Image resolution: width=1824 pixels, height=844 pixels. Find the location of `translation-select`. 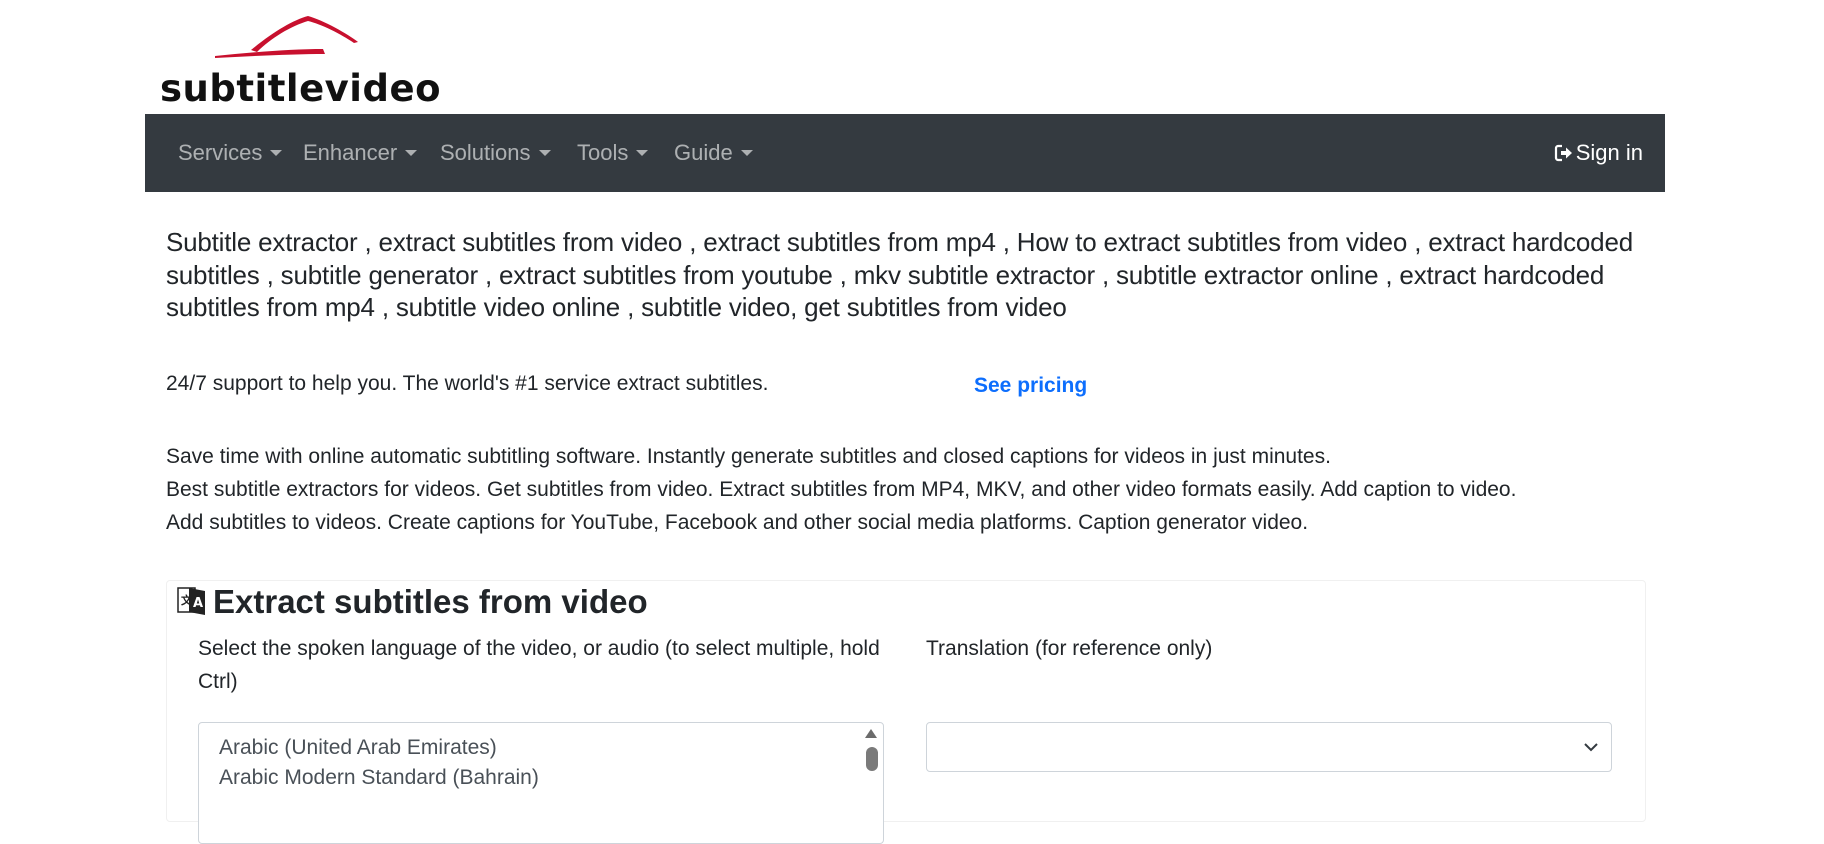

translation-select is located at coordinates (1269, 747).